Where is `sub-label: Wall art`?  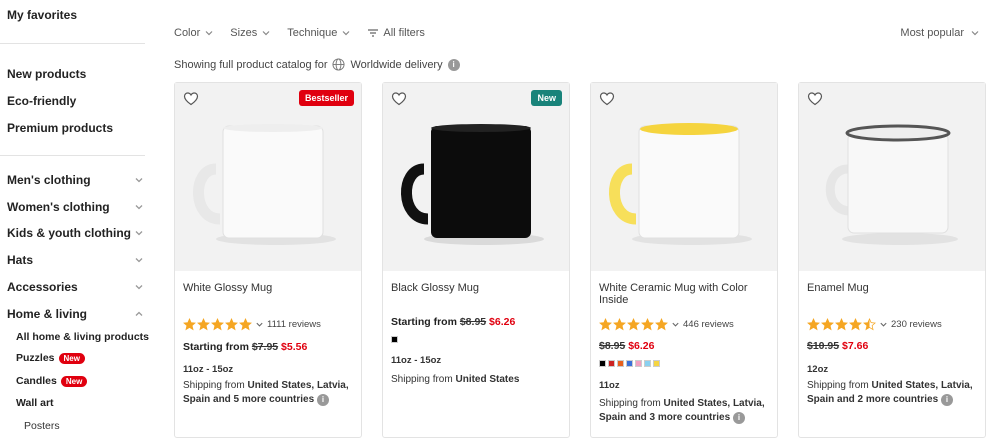 sub-label: Wall art is located at coordinates (35, 403).